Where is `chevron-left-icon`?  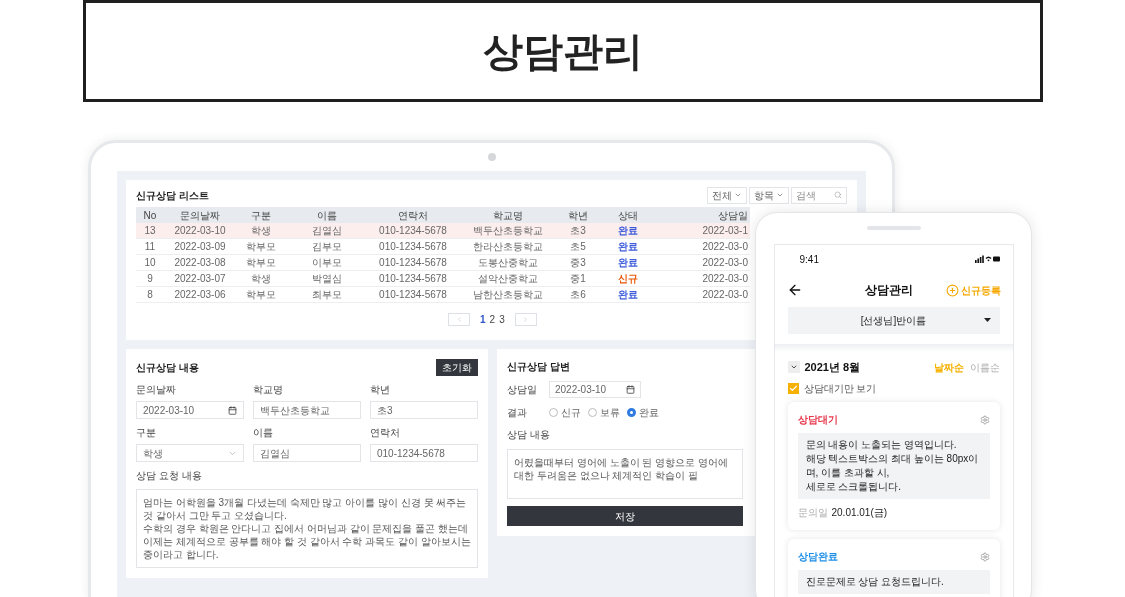
chevron-left-icon is located at coordinates (459, 319).